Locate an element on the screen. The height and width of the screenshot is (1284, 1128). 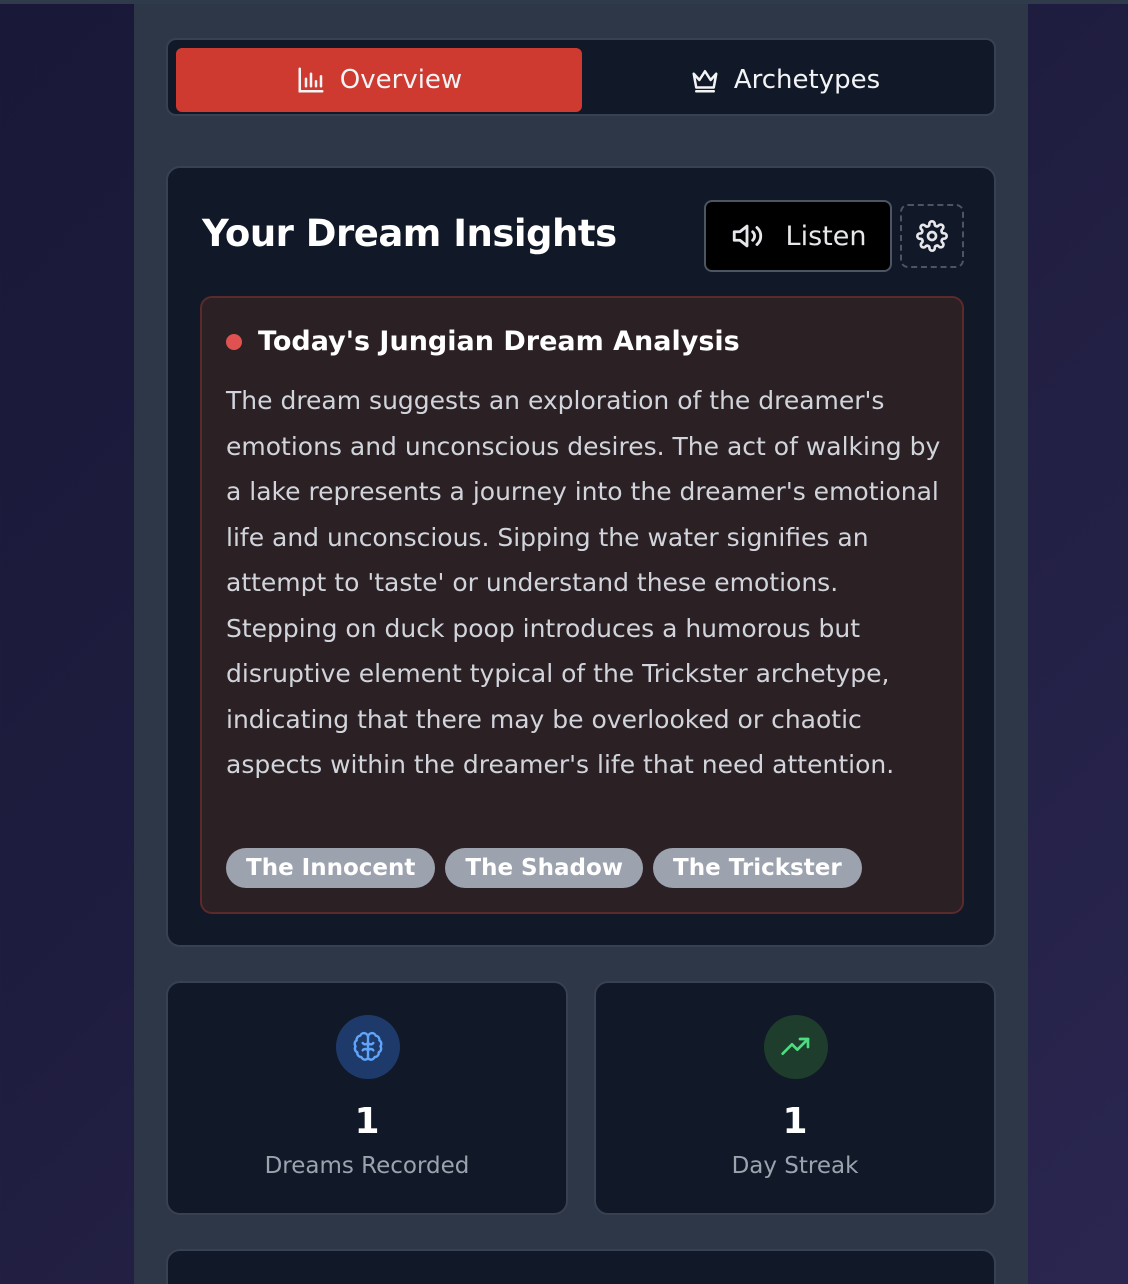
tab-overview: Overview is located at coordinates (379, 80).